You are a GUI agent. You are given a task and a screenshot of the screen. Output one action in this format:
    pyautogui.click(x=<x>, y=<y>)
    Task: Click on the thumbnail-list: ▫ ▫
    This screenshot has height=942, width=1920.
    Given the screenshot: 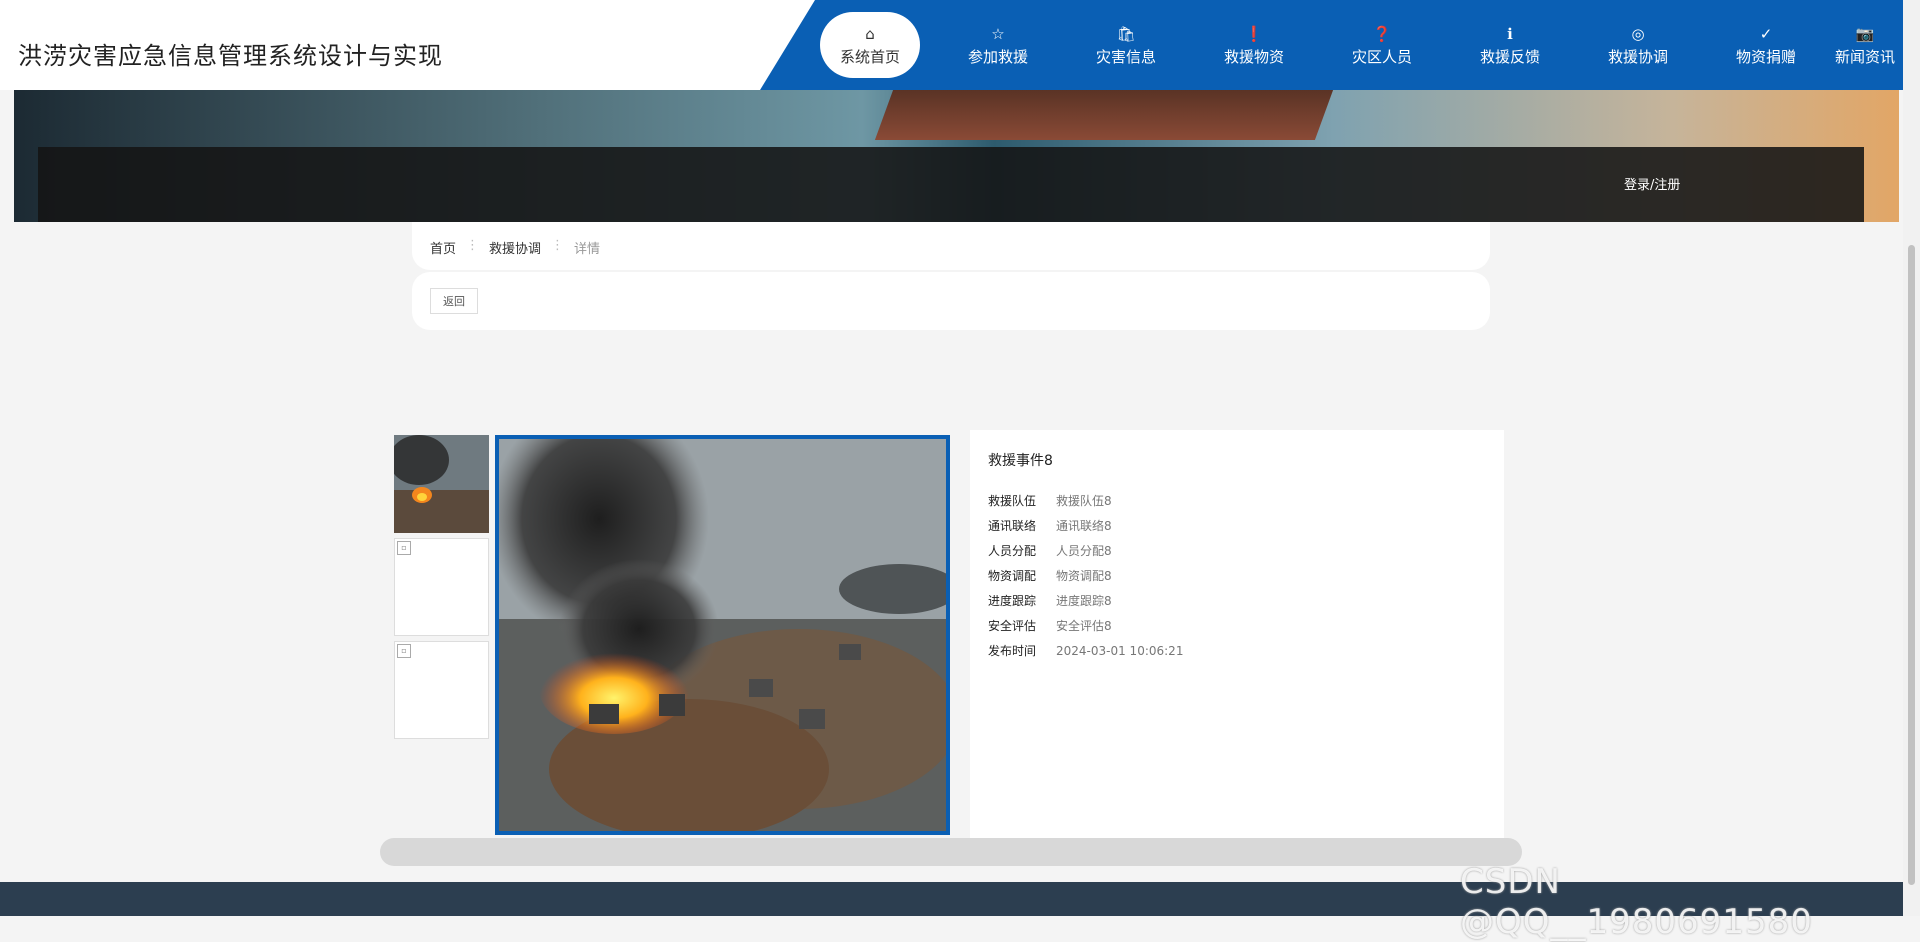 What is the action you would take?
    pyautogui.click(x=439, y=589)
    